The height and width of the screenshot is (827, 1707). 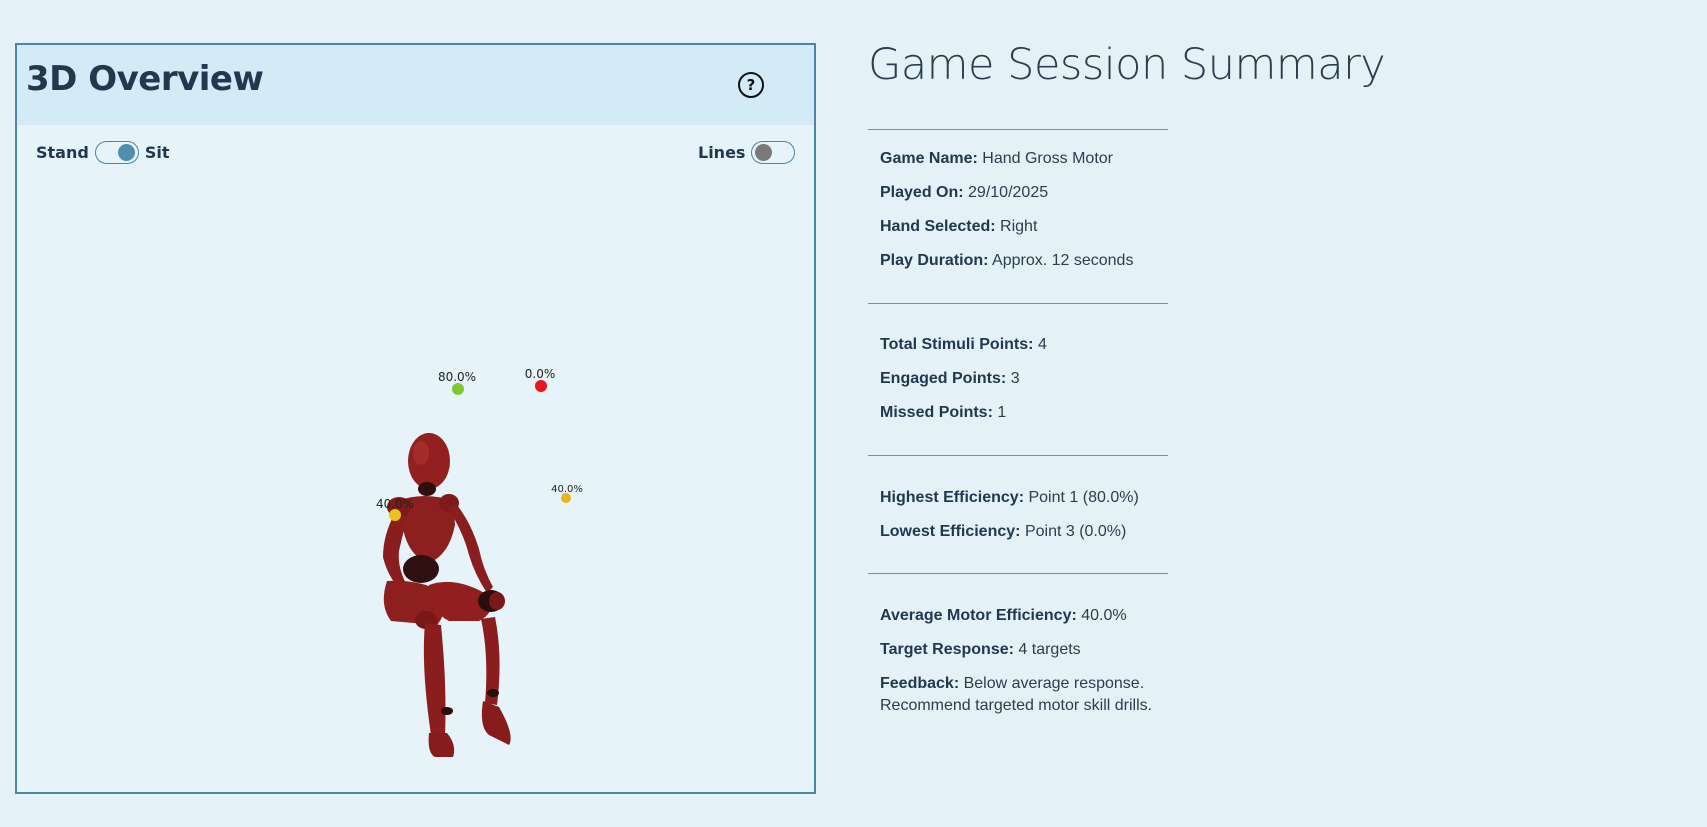 I want to click on stimulus-point-4: 40.0%, so click(x=567, y=493).